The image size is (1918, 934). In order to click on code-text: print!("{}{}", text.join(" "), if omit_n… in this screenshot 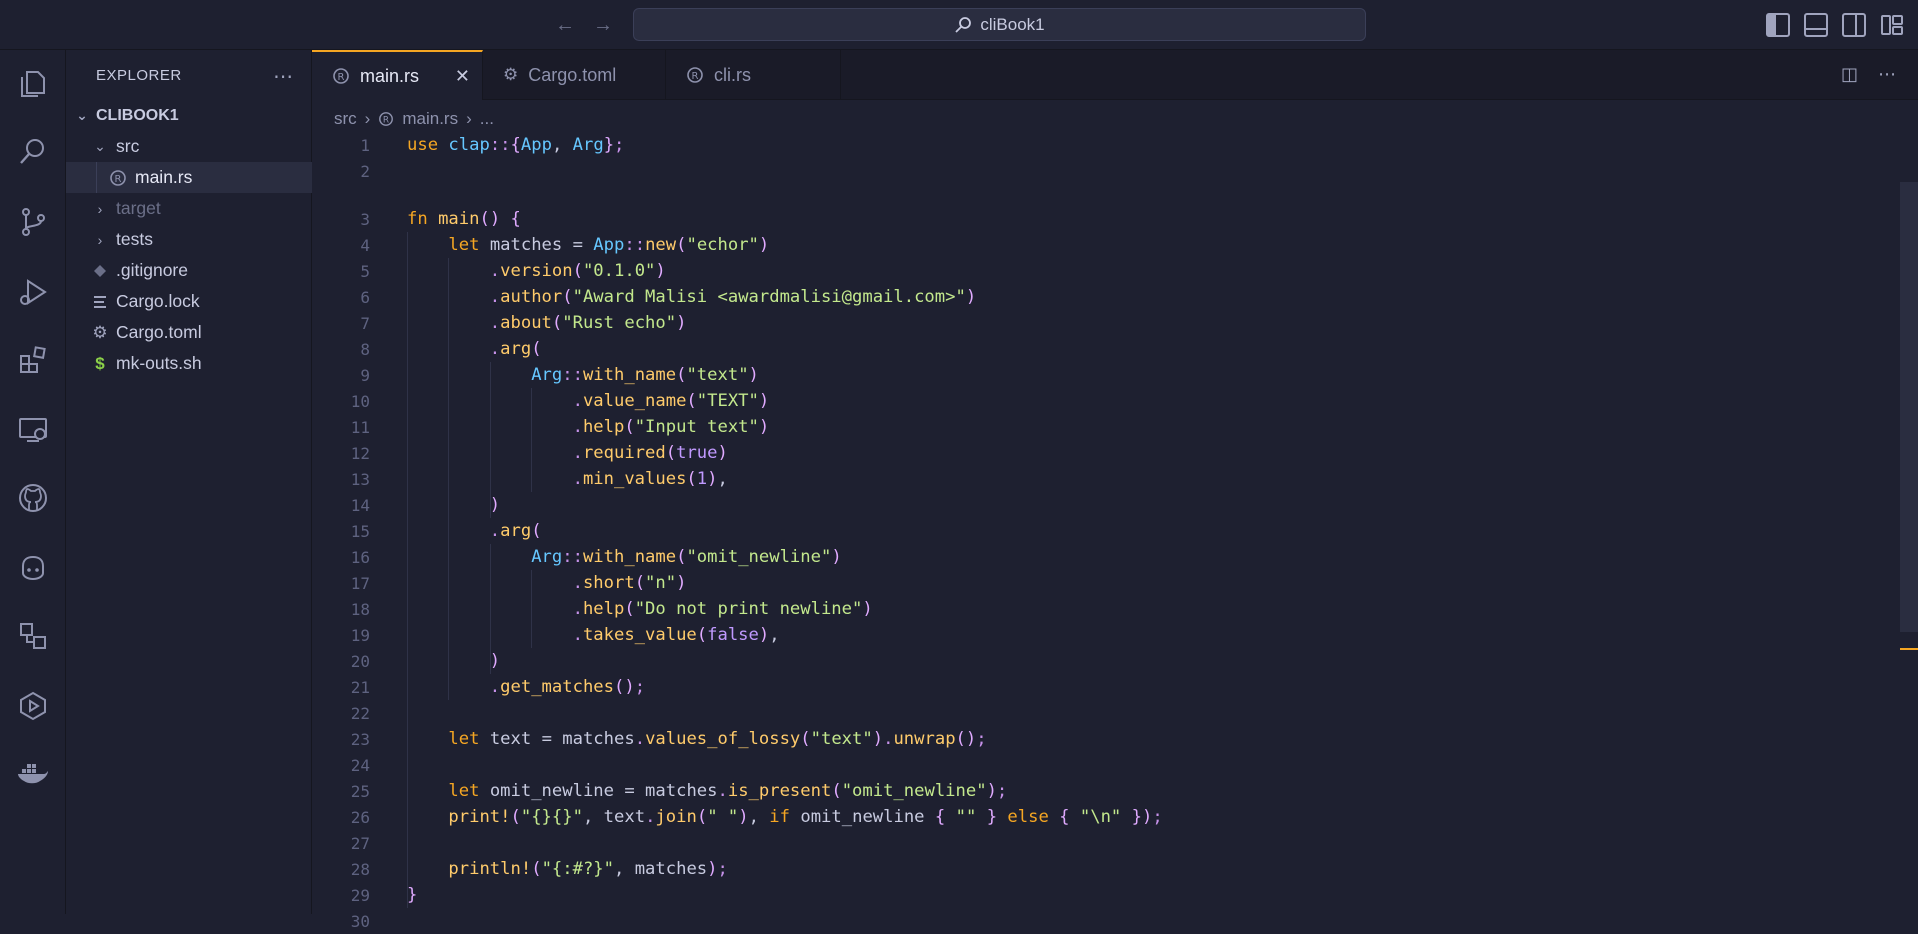, I will do `click(805, 817)`.